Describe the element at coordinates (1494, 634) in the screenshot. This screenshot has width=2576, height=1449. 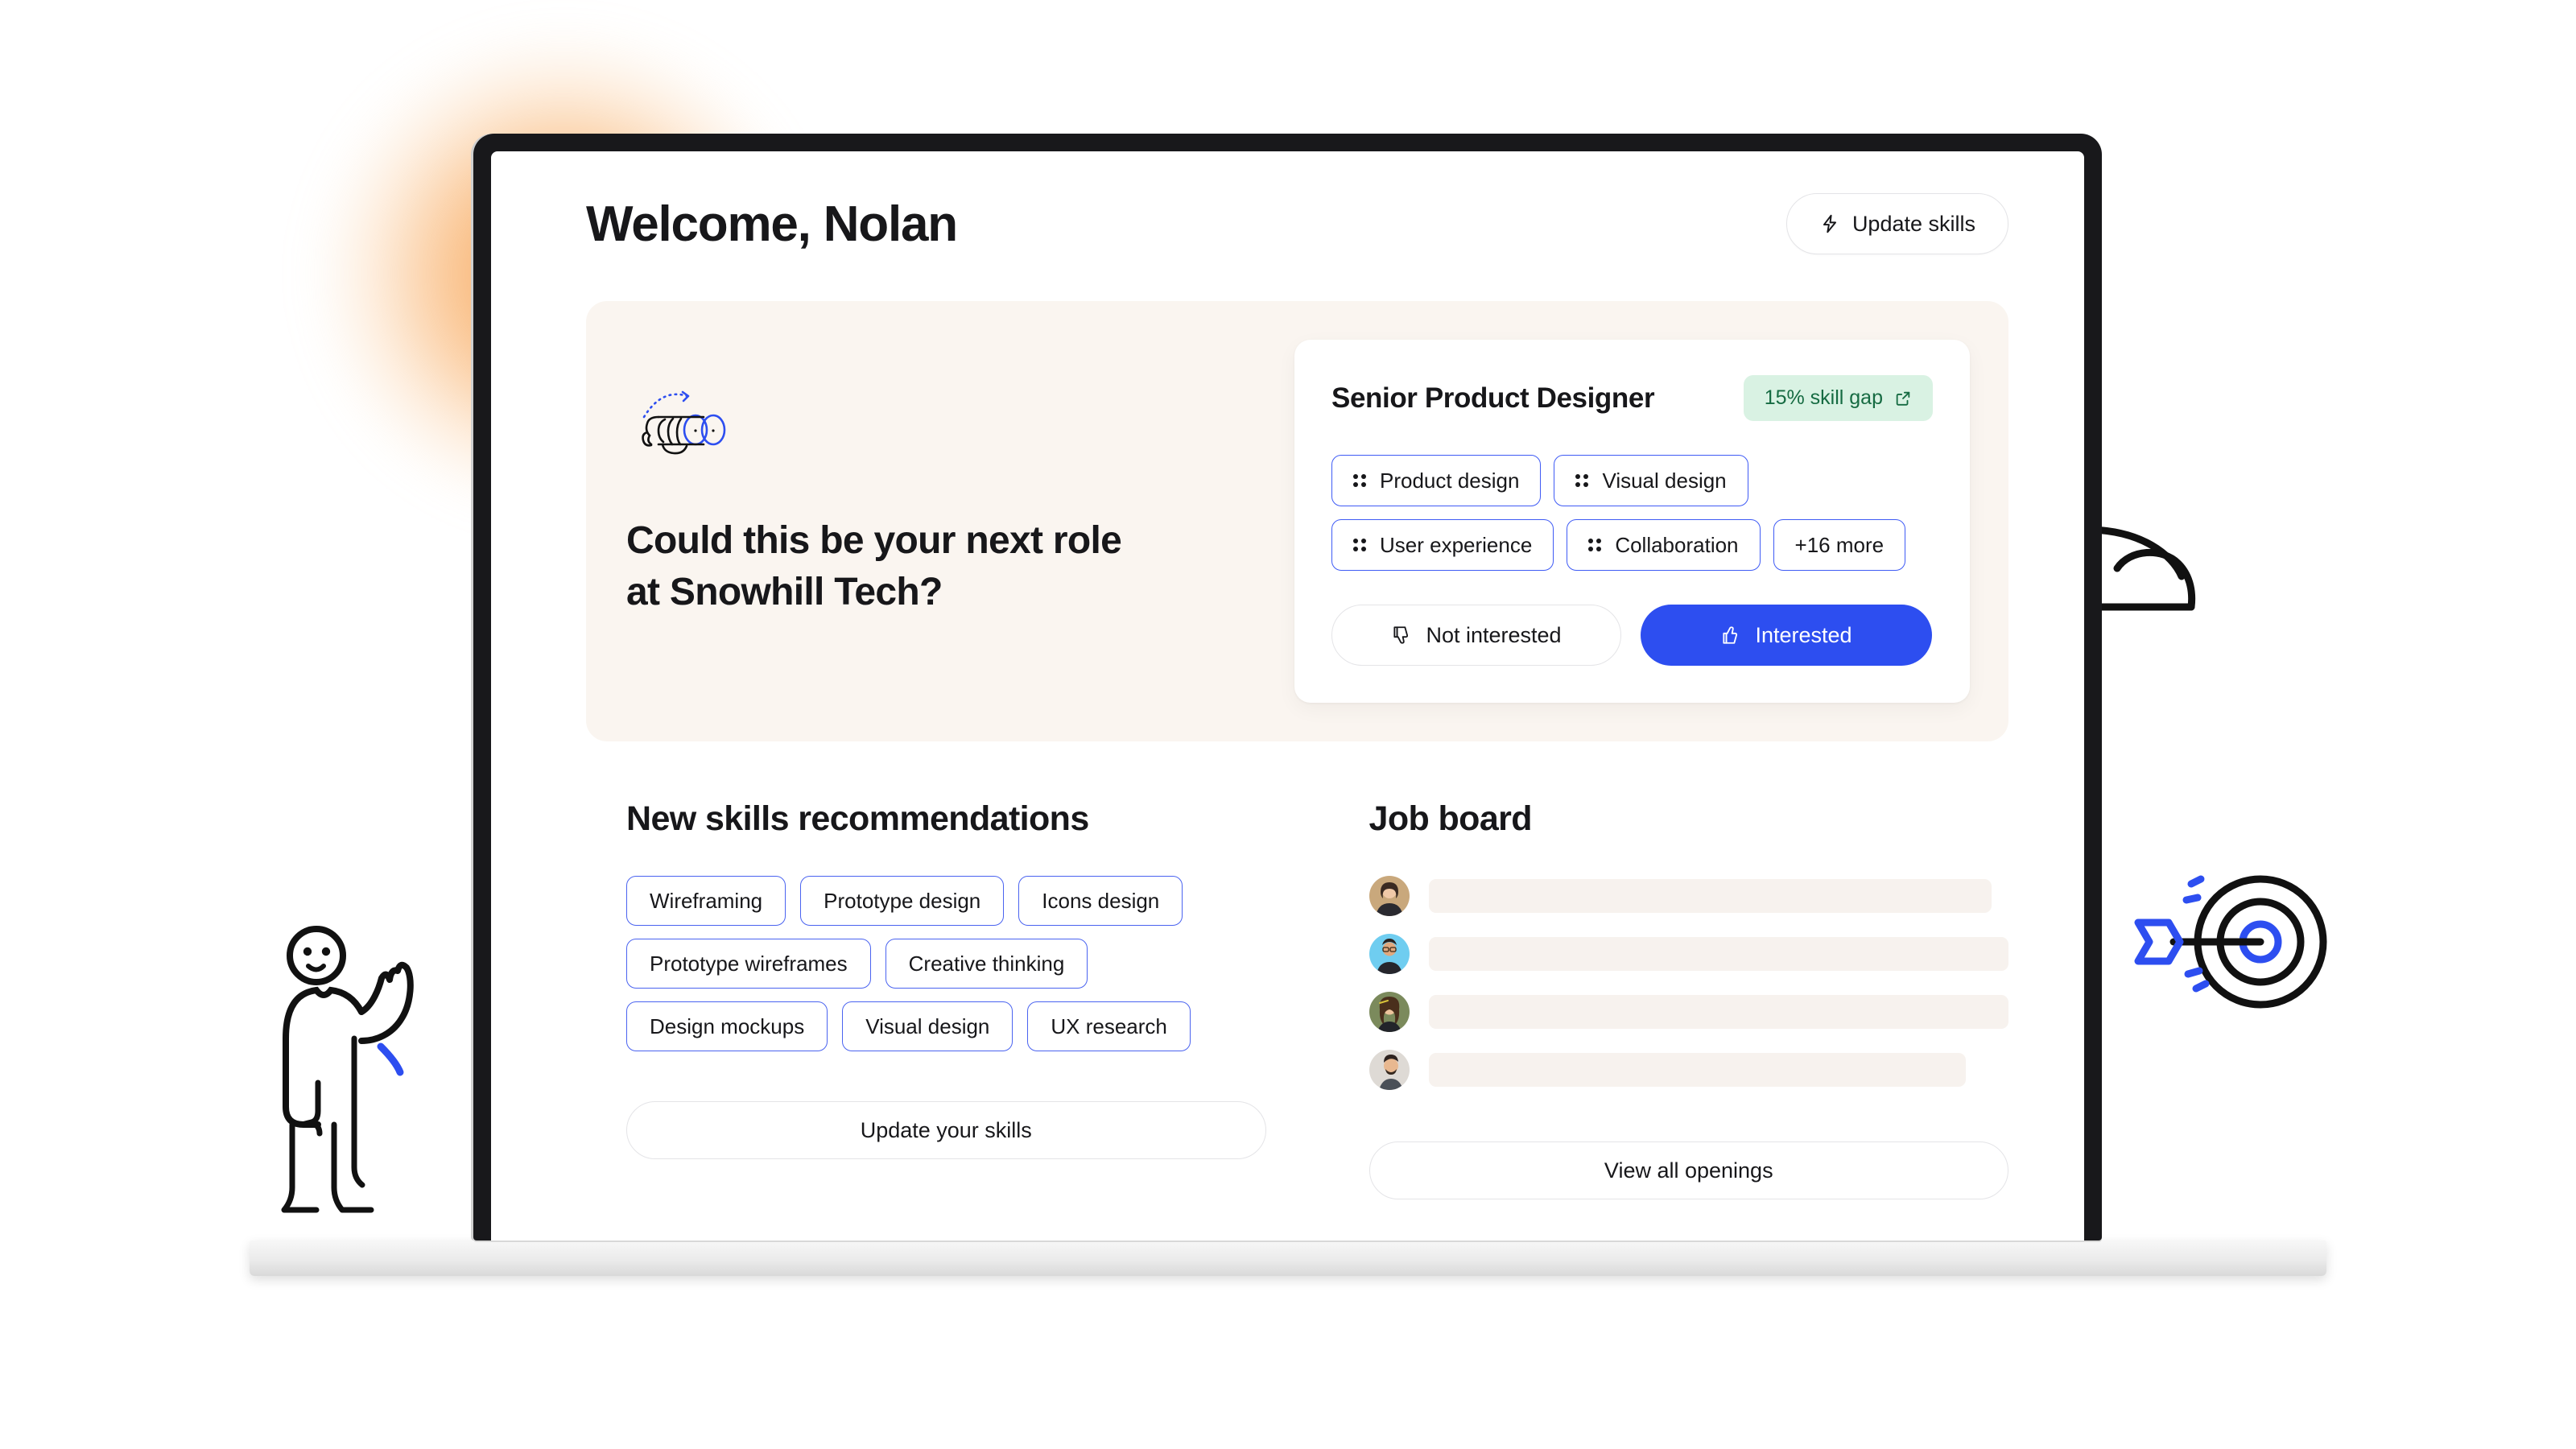
I see `not-interested-label: Not interested` at that location.